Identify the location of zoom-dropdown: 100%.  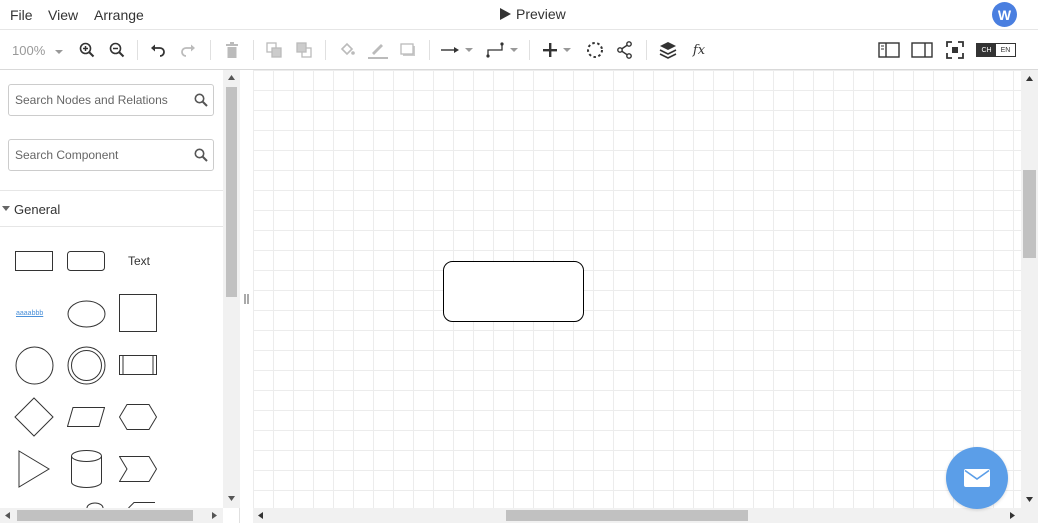
(37, 50).